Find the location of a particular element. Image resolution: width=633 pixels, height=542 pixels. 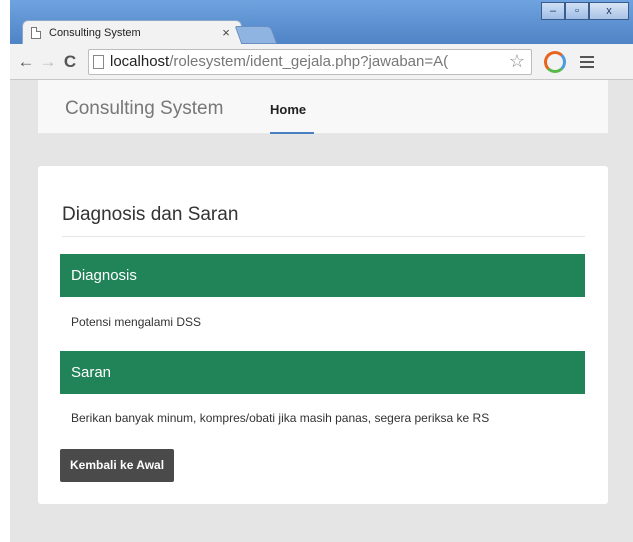

diagnosis-text: Potensi mengalami DSS is located at coordinates (136, 322).